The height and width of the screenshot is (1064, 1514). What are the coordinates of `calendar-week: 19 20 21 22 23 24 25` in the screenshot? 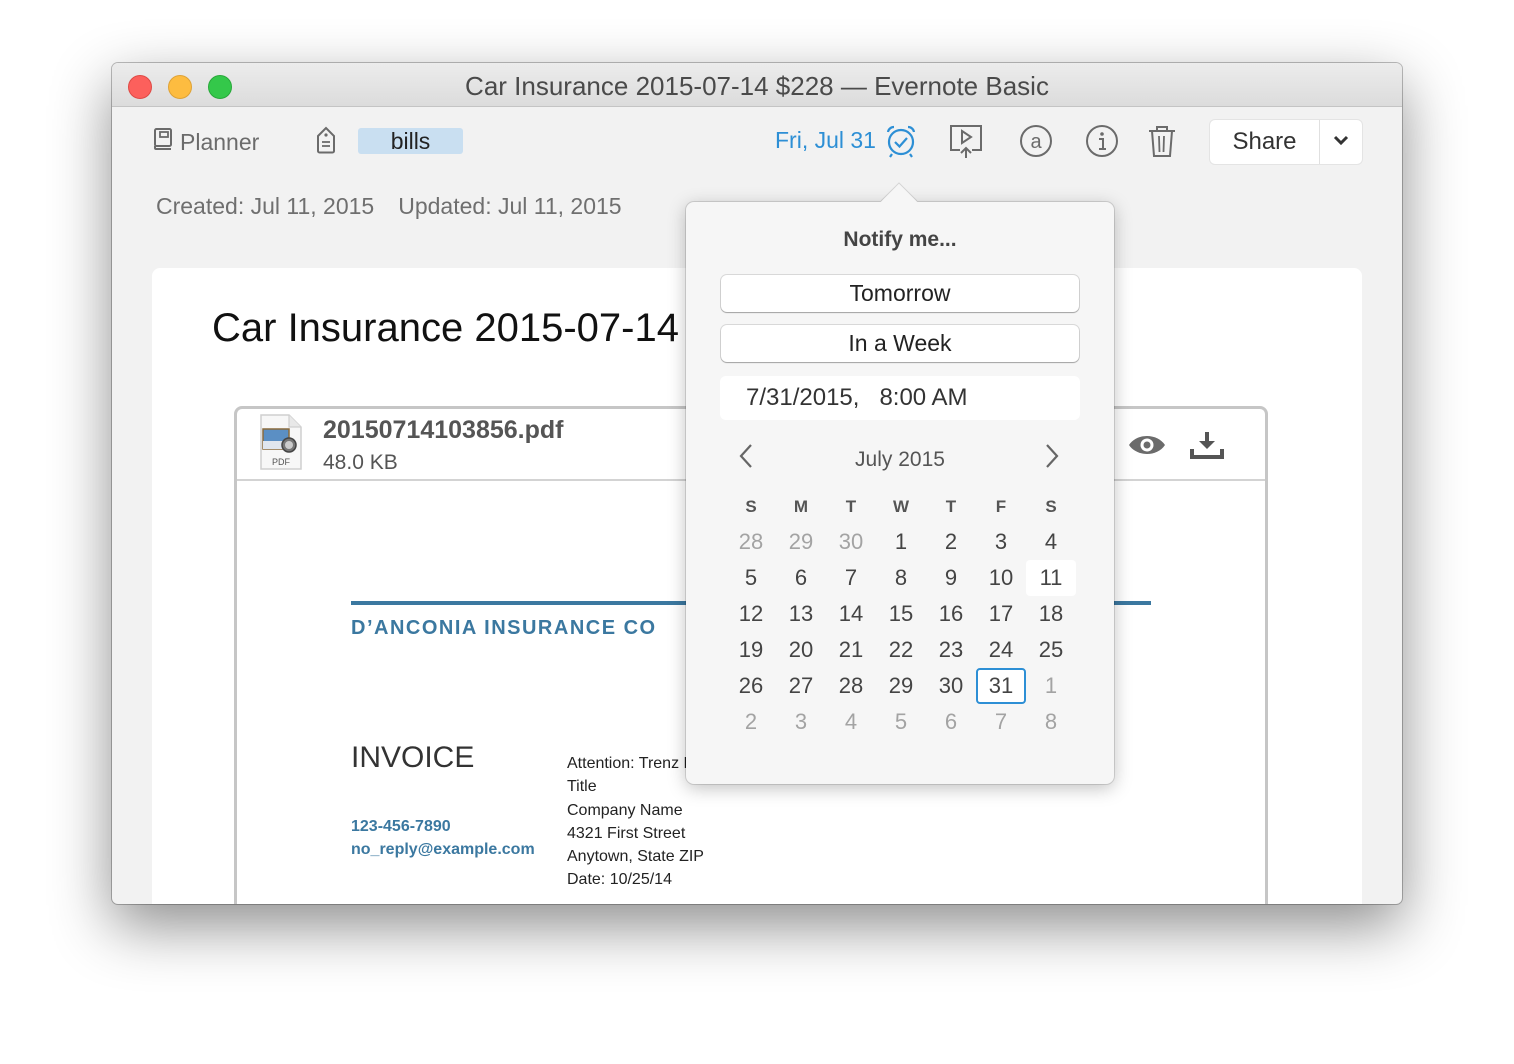 It's located at (901, 650).